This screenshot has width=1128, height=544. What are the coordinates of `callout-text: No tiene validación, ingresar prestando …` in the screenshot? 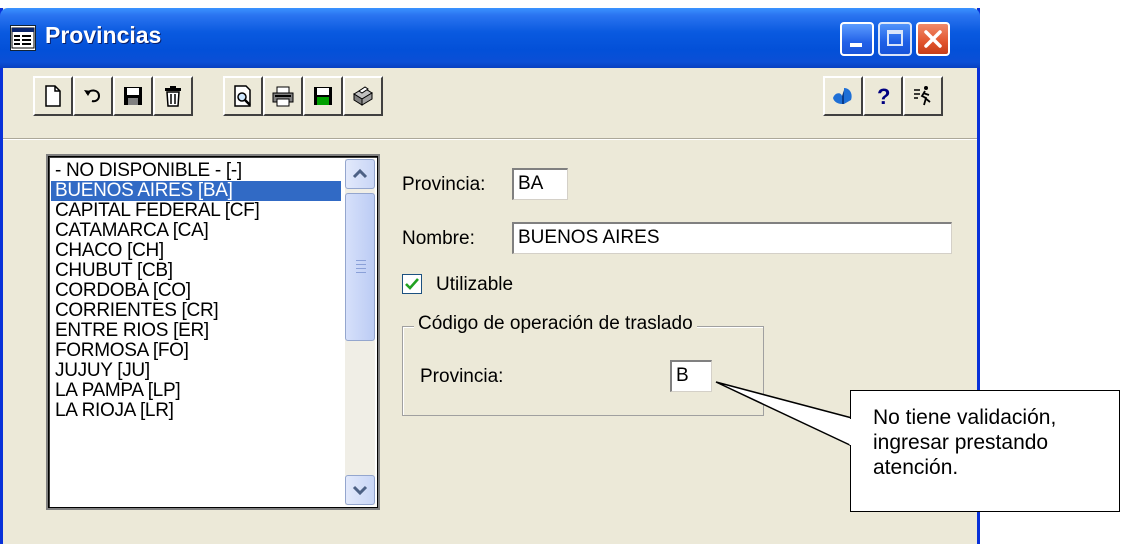 It's located at (965, 442).